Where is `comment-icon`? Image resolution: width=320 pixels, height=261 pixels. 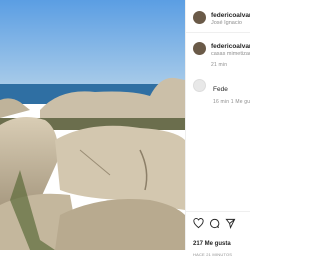
comment-icon is located at coordinates (214, 223).